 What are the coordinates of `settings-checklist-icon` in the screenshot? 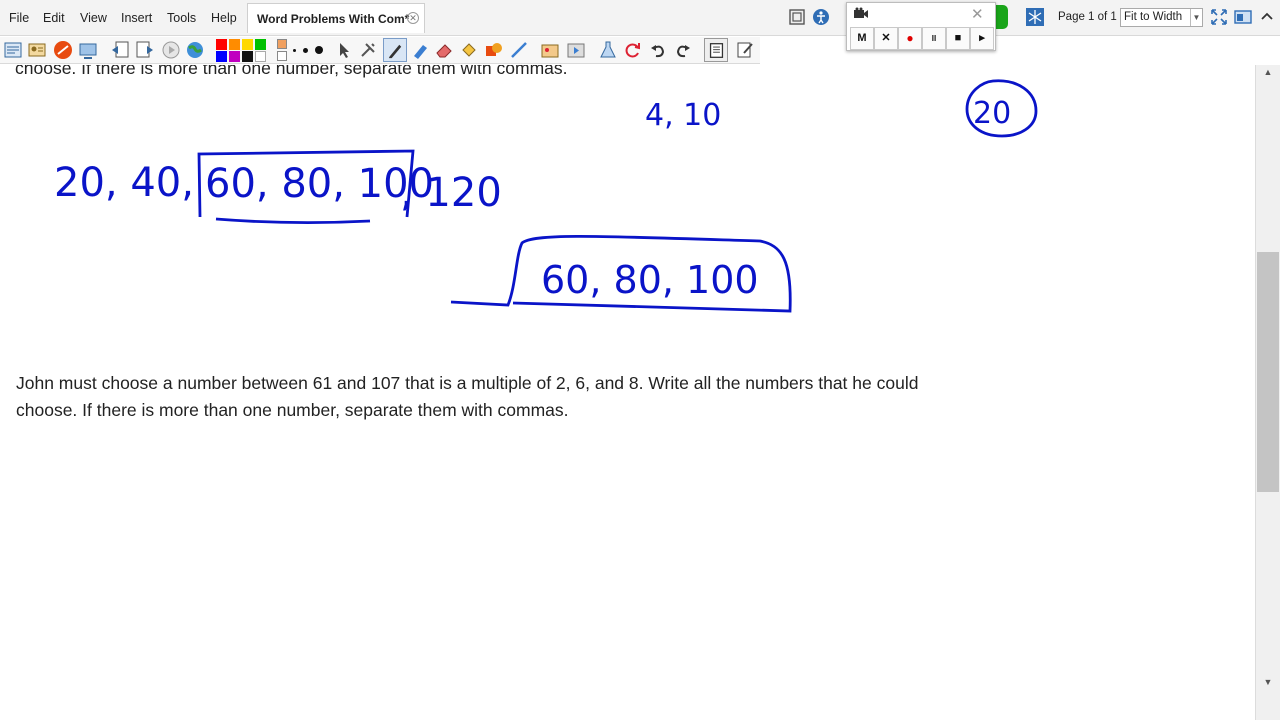 It's located at (745, 50).